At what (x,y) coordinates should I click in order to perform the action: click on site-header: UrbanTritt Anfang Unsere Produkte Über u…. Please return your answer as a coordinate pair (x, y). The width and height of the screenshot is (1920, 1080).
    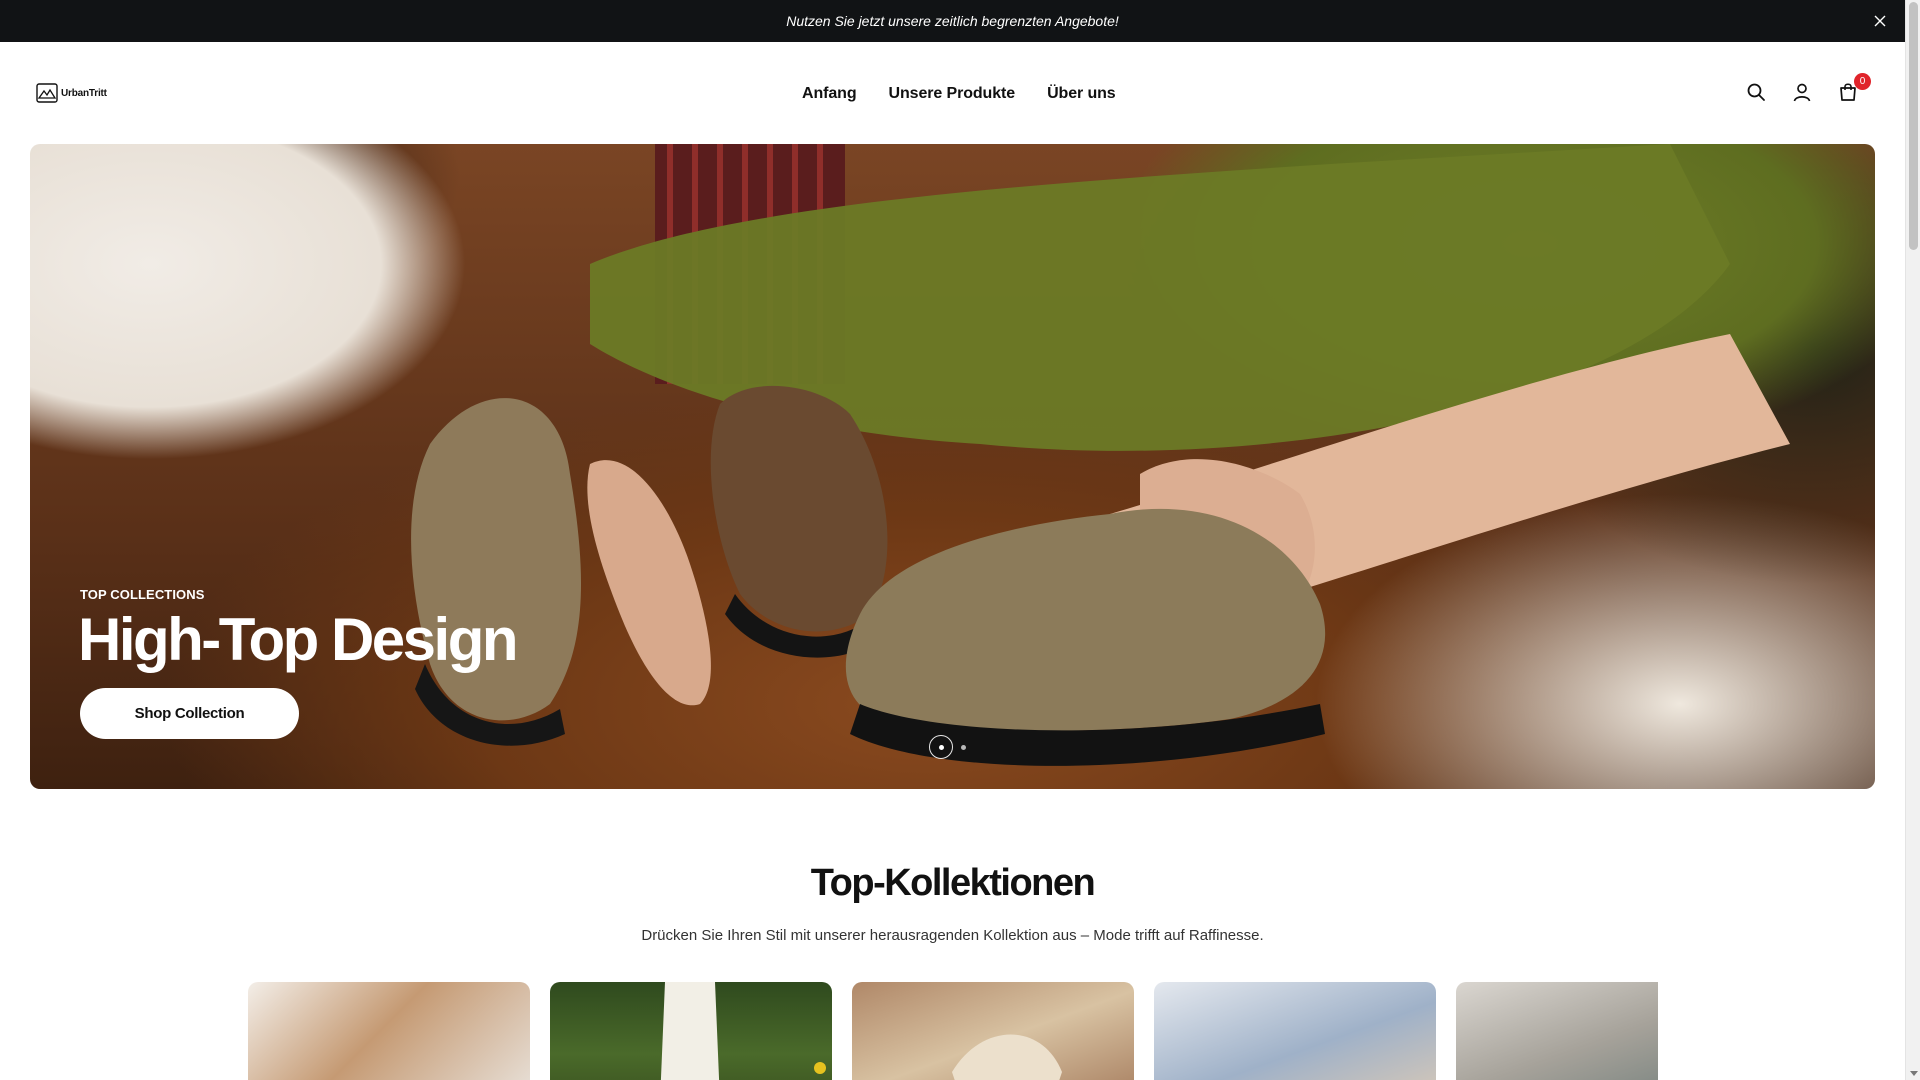
    Looking at the image, I should click on (952, 93).